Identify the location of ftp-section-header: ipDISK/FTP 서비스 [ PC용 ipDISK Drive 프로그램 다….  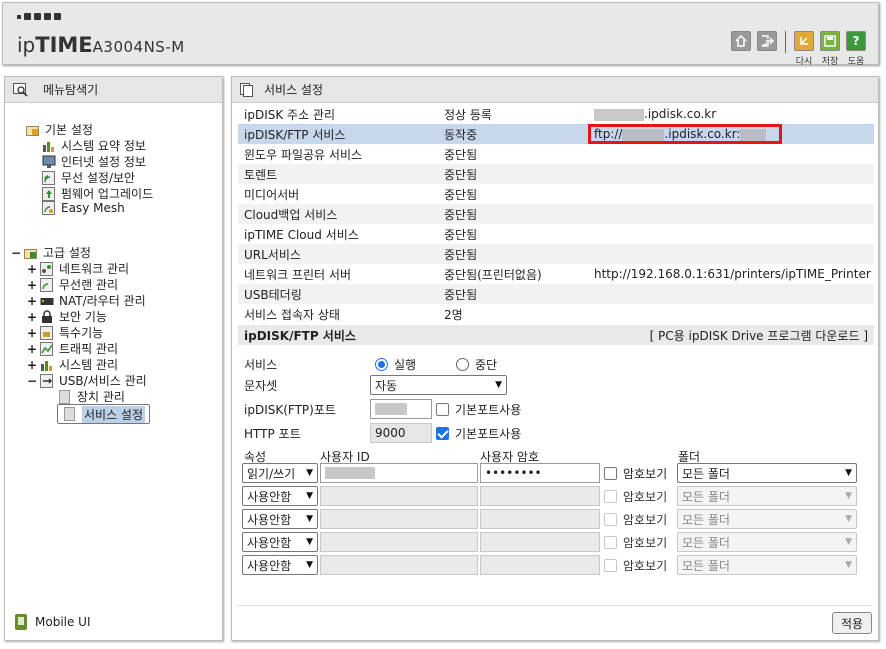
(556, 335).